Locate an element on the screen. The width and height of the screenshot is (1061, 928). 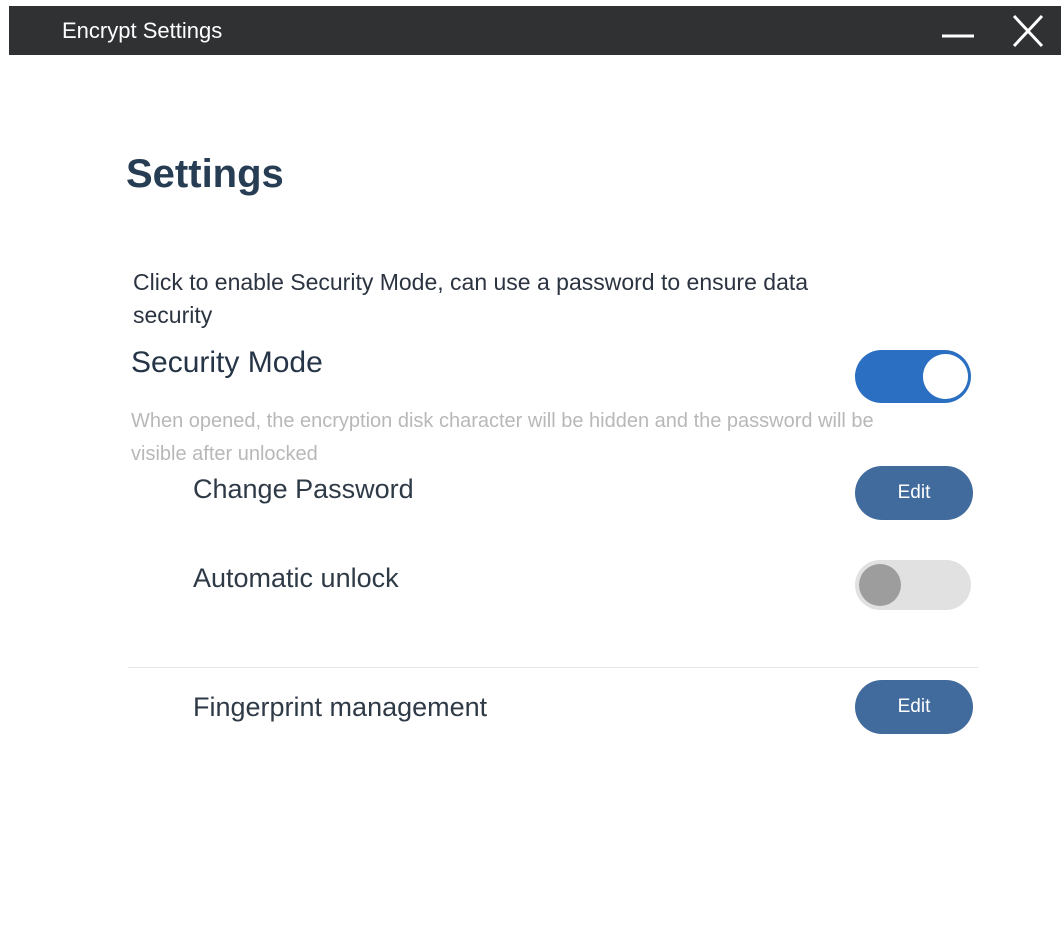
security-mode-toggle is located at coordinates (913, 376).